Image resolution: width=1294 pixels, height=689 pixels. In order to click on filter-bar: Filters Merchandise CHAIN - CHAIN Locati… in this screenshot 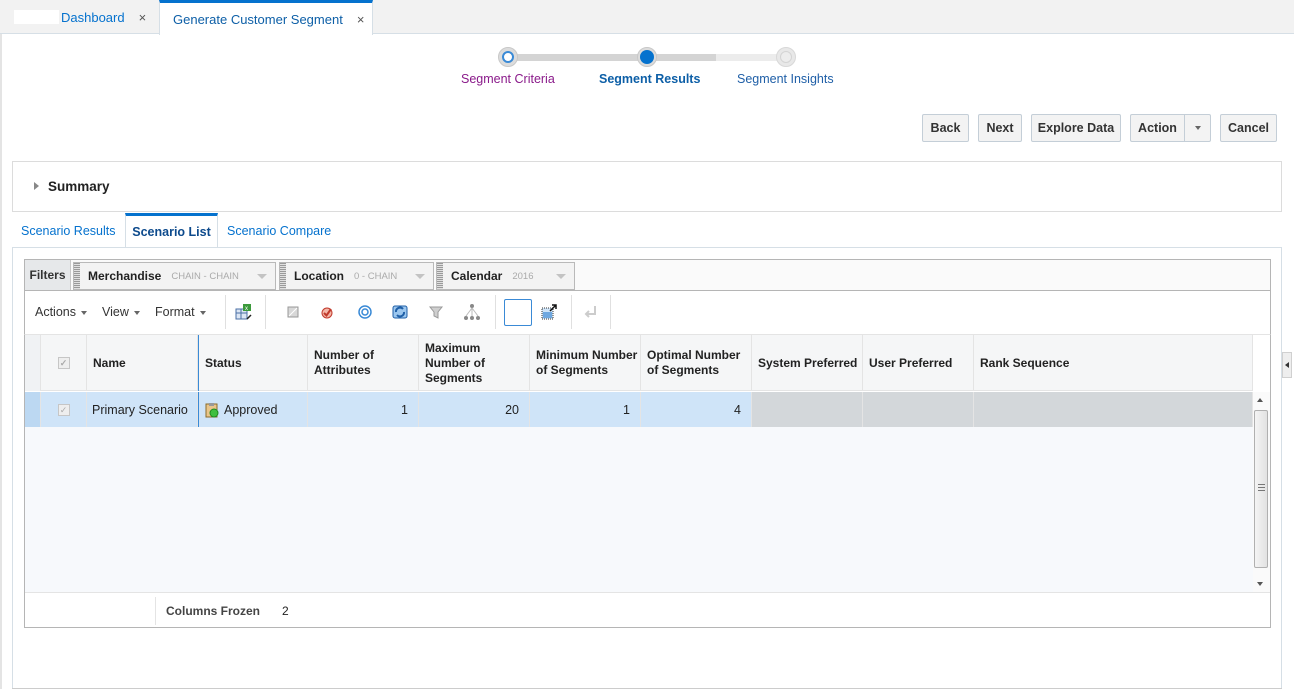, I will do `click(647, 275)`.